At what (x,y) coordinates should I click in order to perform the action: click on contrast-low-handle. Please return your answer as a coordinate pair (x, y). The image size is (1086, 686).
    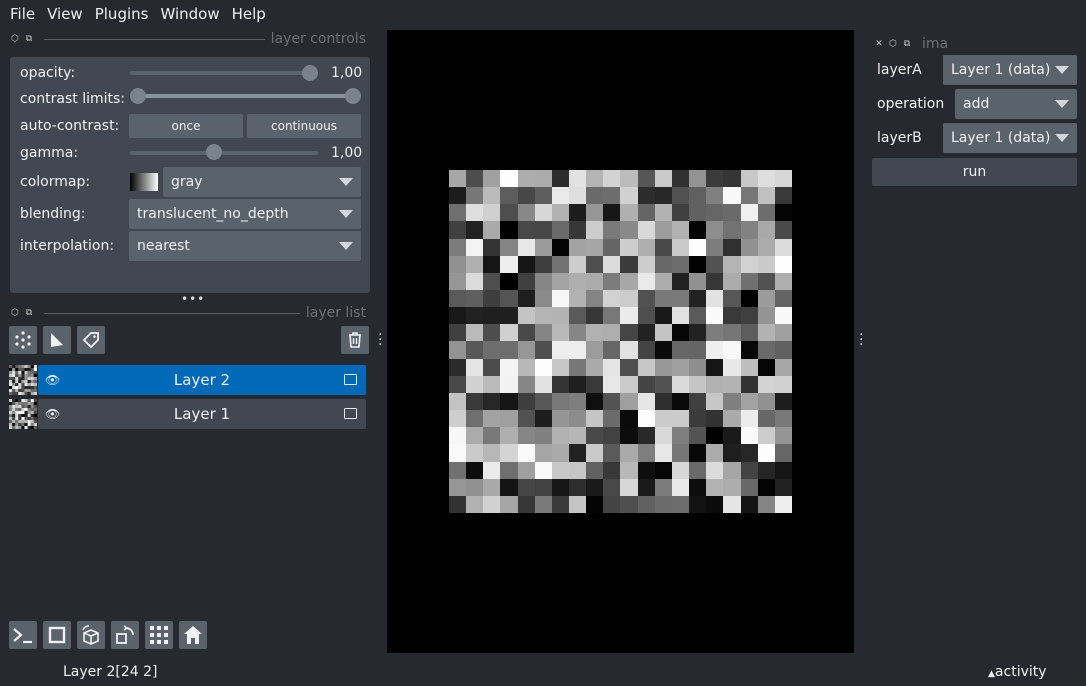
    Looking at the image, I should click on (138, 96).